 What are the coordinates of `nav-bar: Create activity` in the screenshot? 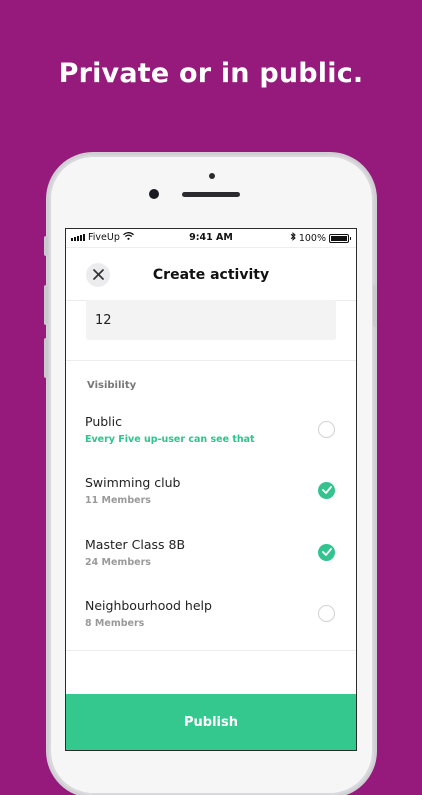 It's located at (211, 274).